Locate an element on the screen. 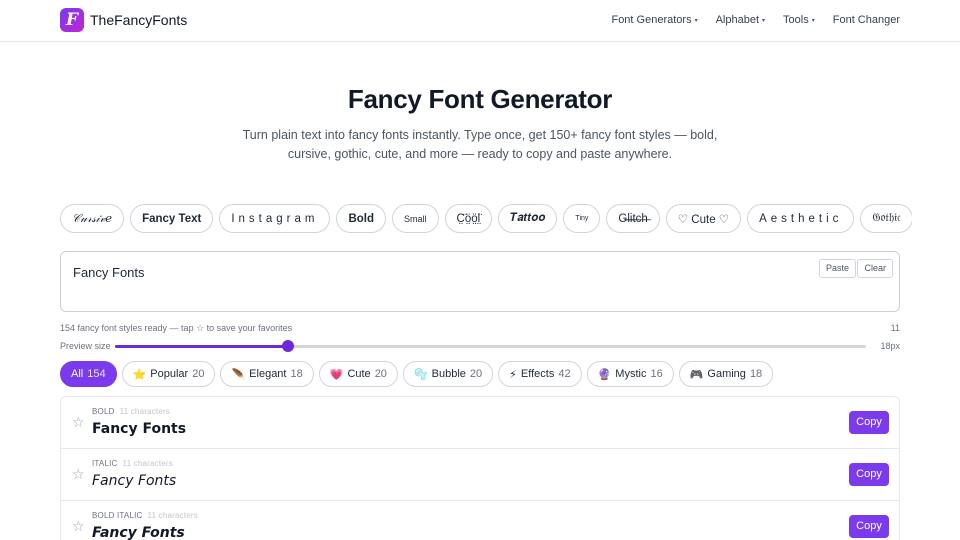  list-item: ☆ ITALIC 11 characters Fancy Fonts Copy is located at coordinates (480, 475).